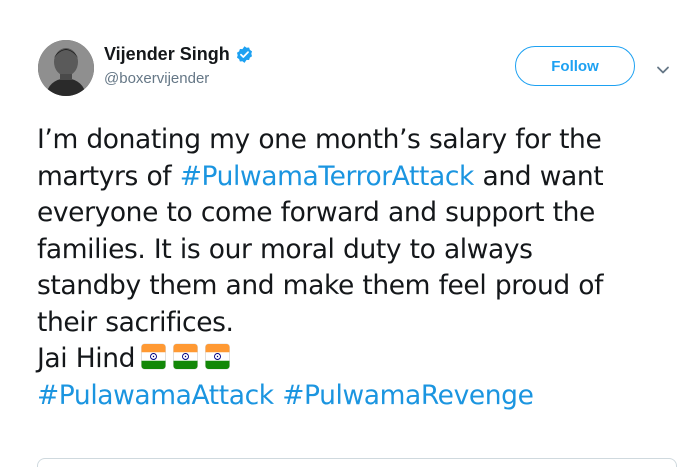 The image size is (700, 467). What do you see at coordinates (179, 78) in the screenshot?
I see `author-handle: @boxervijender` at bounding box center [179, 78].